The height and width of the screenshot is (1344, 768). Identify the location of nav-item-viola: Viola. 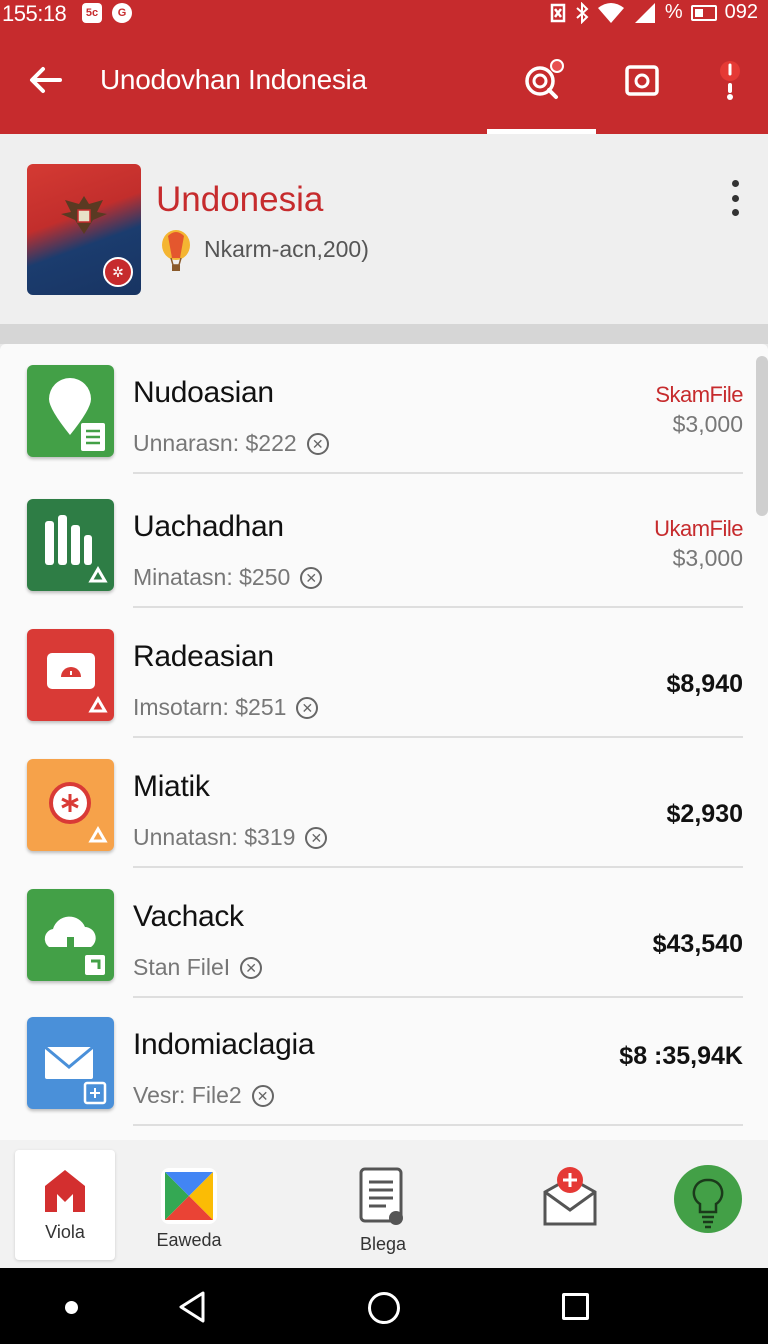
(65, 1205).